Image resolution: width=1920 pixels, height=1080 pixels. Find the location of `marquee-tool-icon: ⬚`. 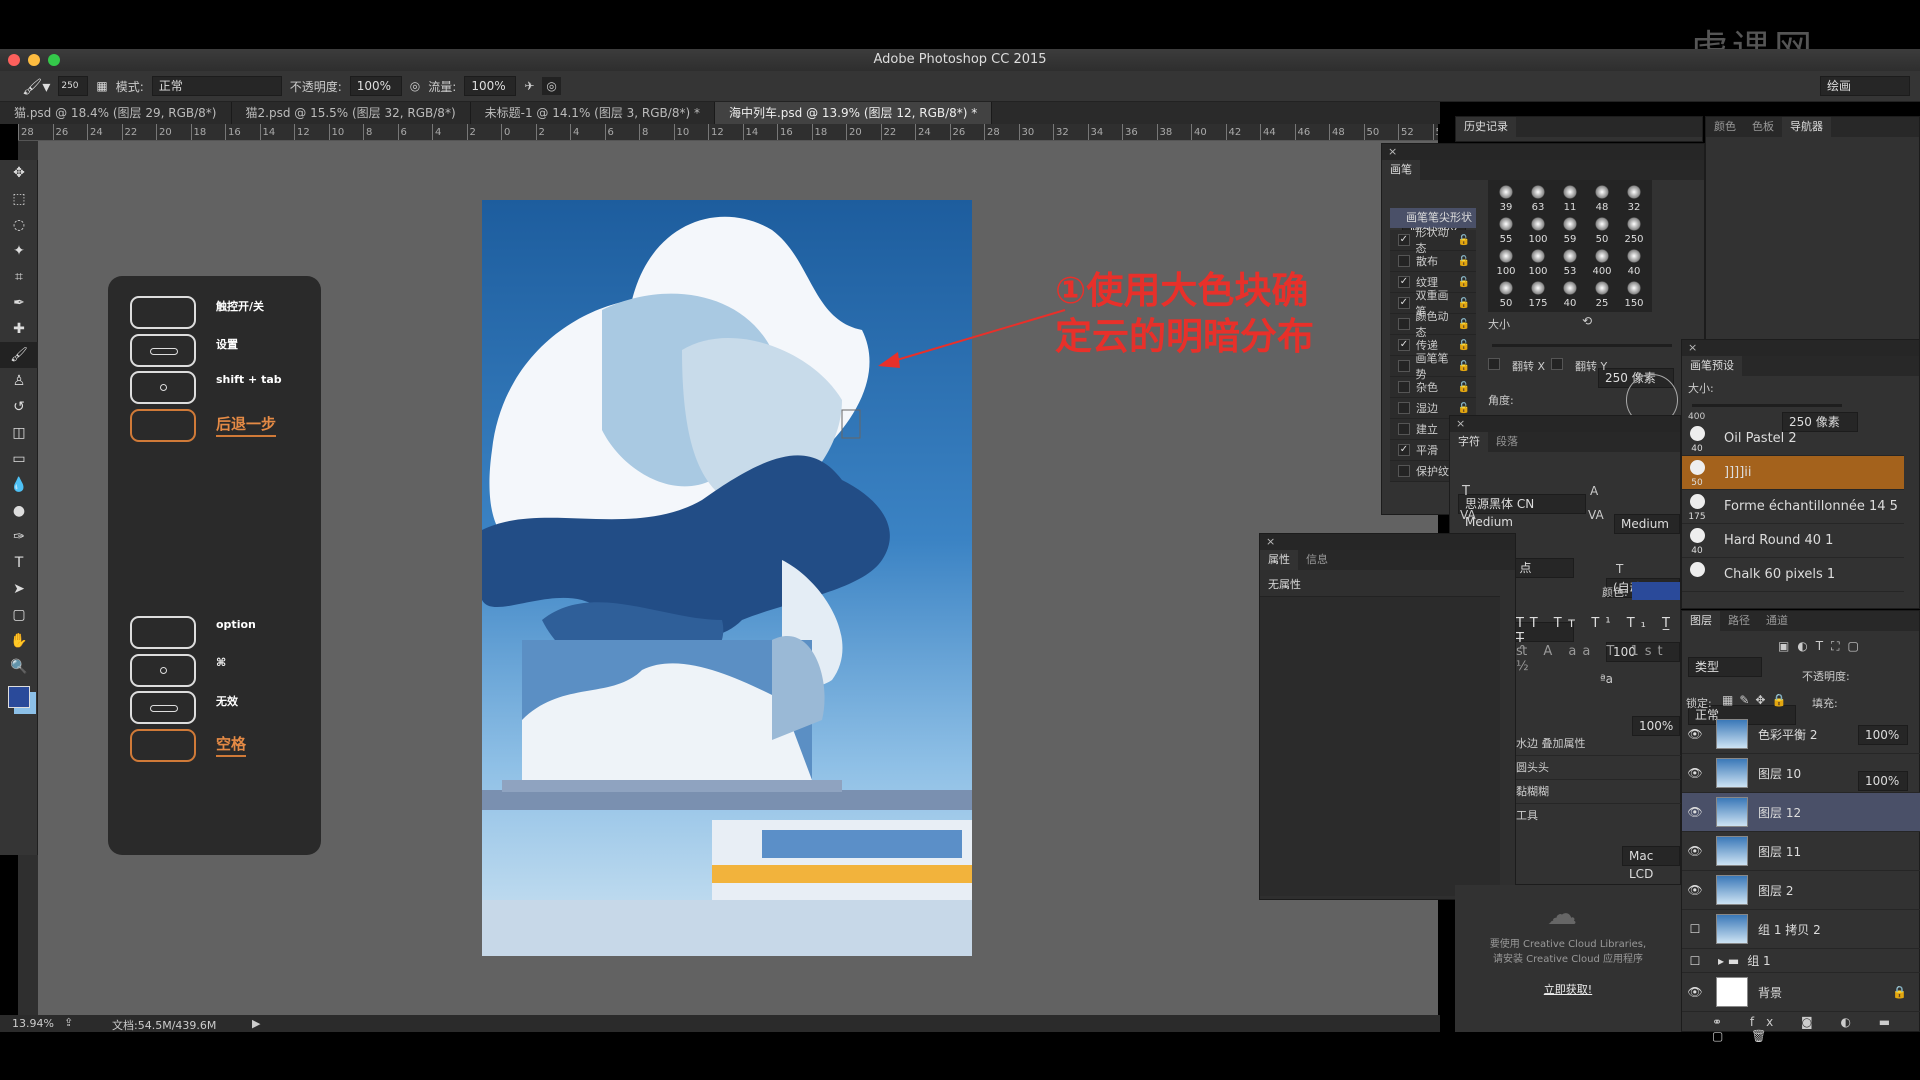

marquee-tool-icon: ⬚ is located at coordinates (19, 199).